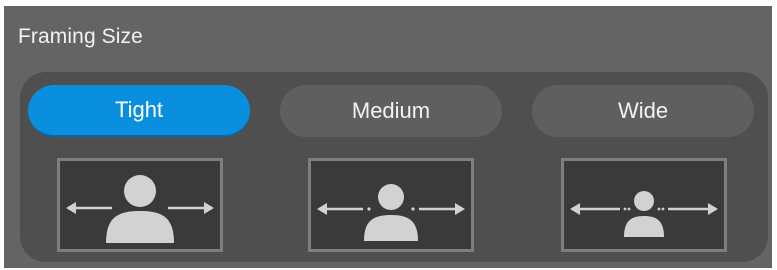  What do you see at coordinates (80, 36) in the screenshot?
I see `panel-title: Framing Size` at bounding box center [80, 36].